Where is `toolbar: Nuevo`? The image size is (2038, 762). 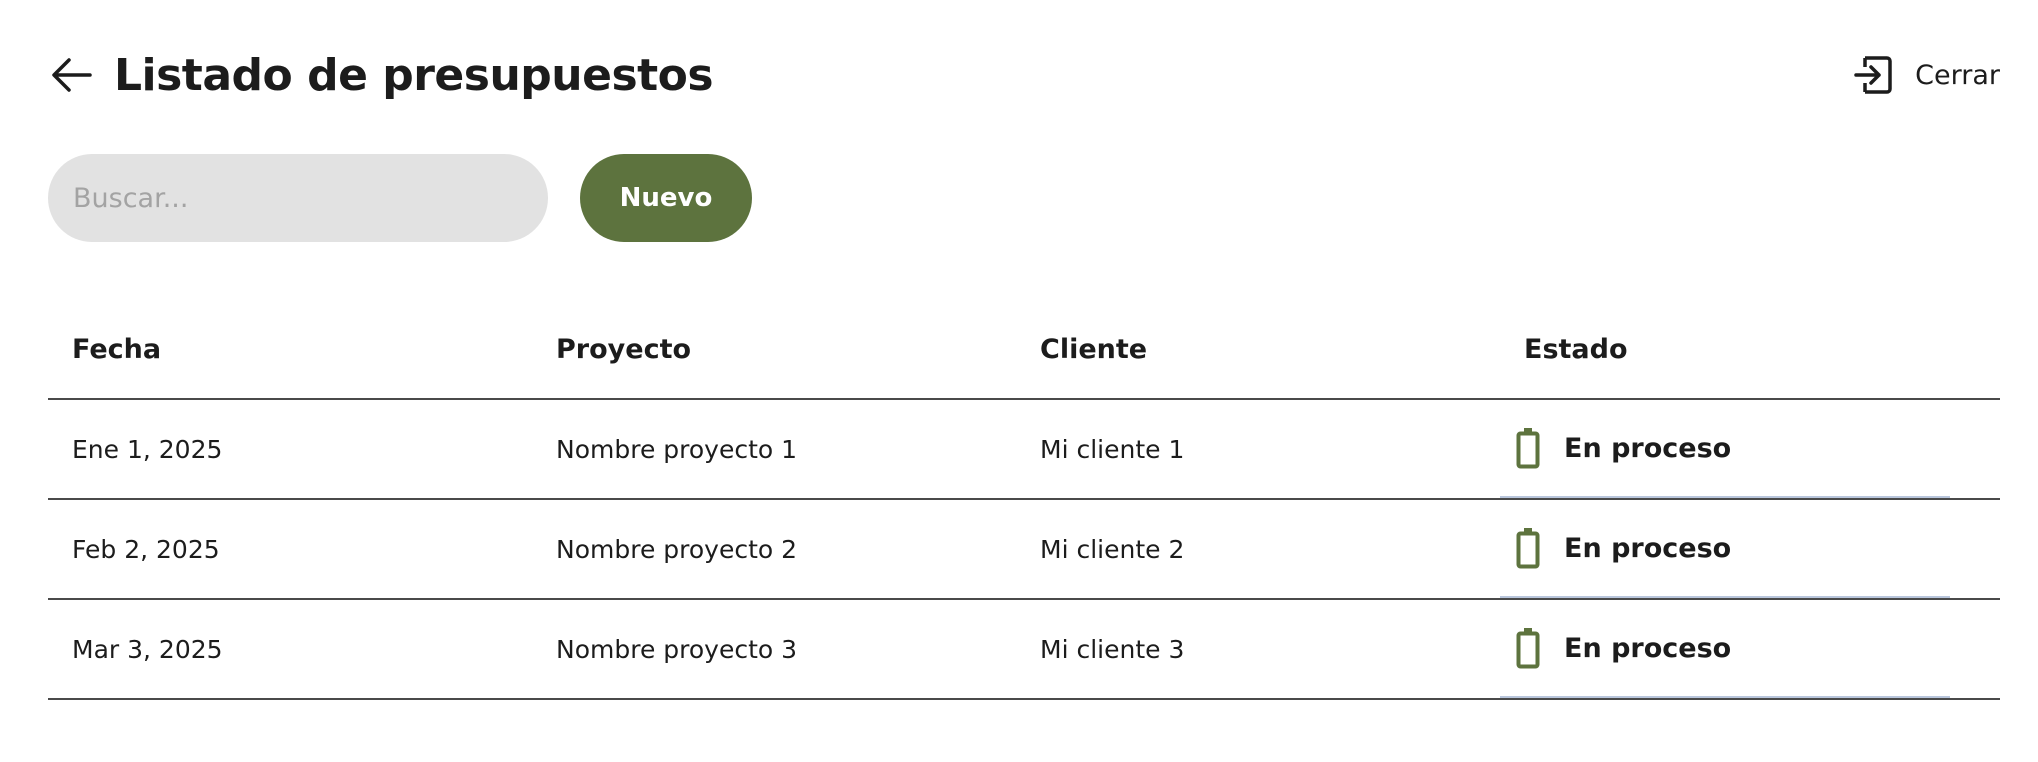 toolbar: Nuevo is located at coordinates (400, 198).